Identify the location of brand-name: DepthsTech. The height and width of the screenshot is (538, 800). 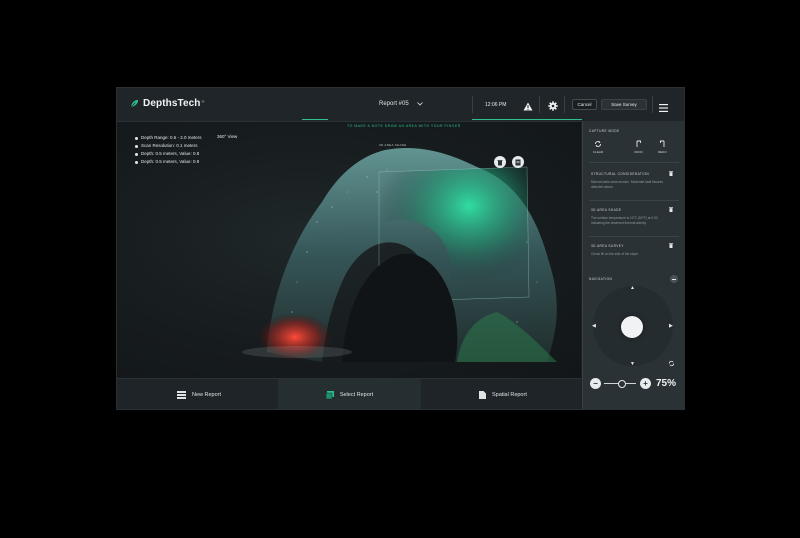
(172, 103).